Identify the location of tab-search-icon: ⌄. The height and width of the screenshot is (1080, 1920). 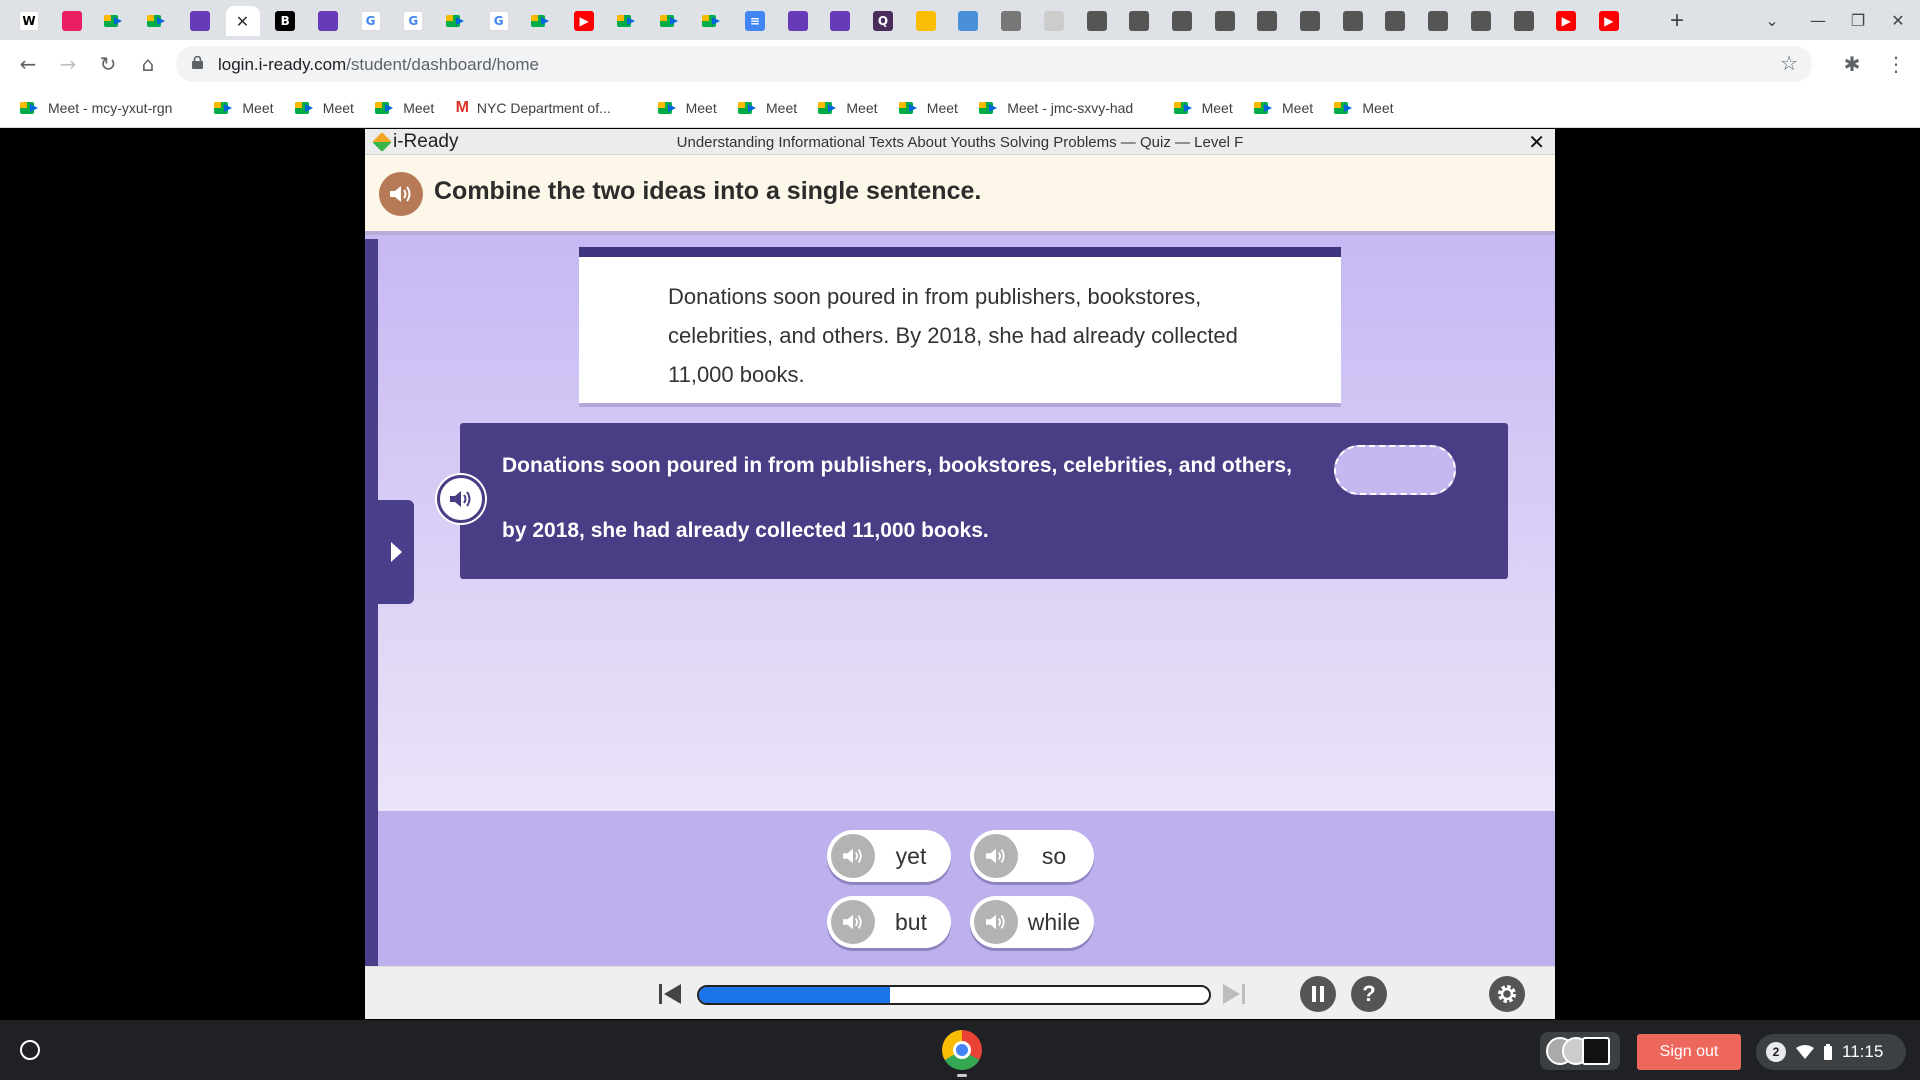
(1772, 21).